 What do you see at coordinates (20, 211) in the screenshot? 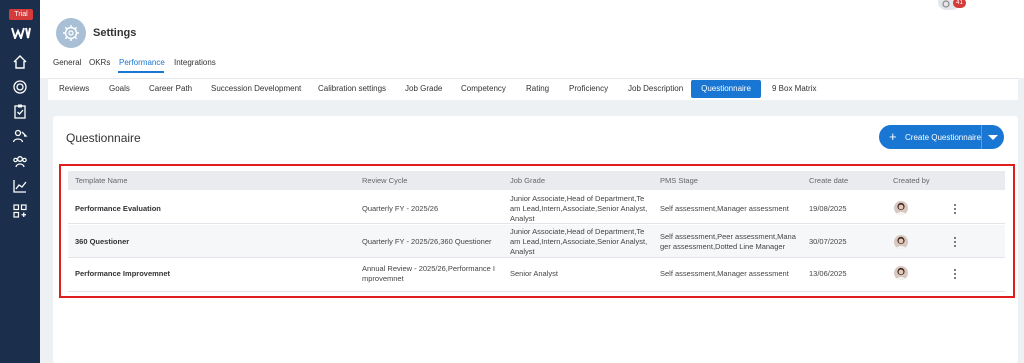
I see `apps-icon` at bounding box center [20, 211].